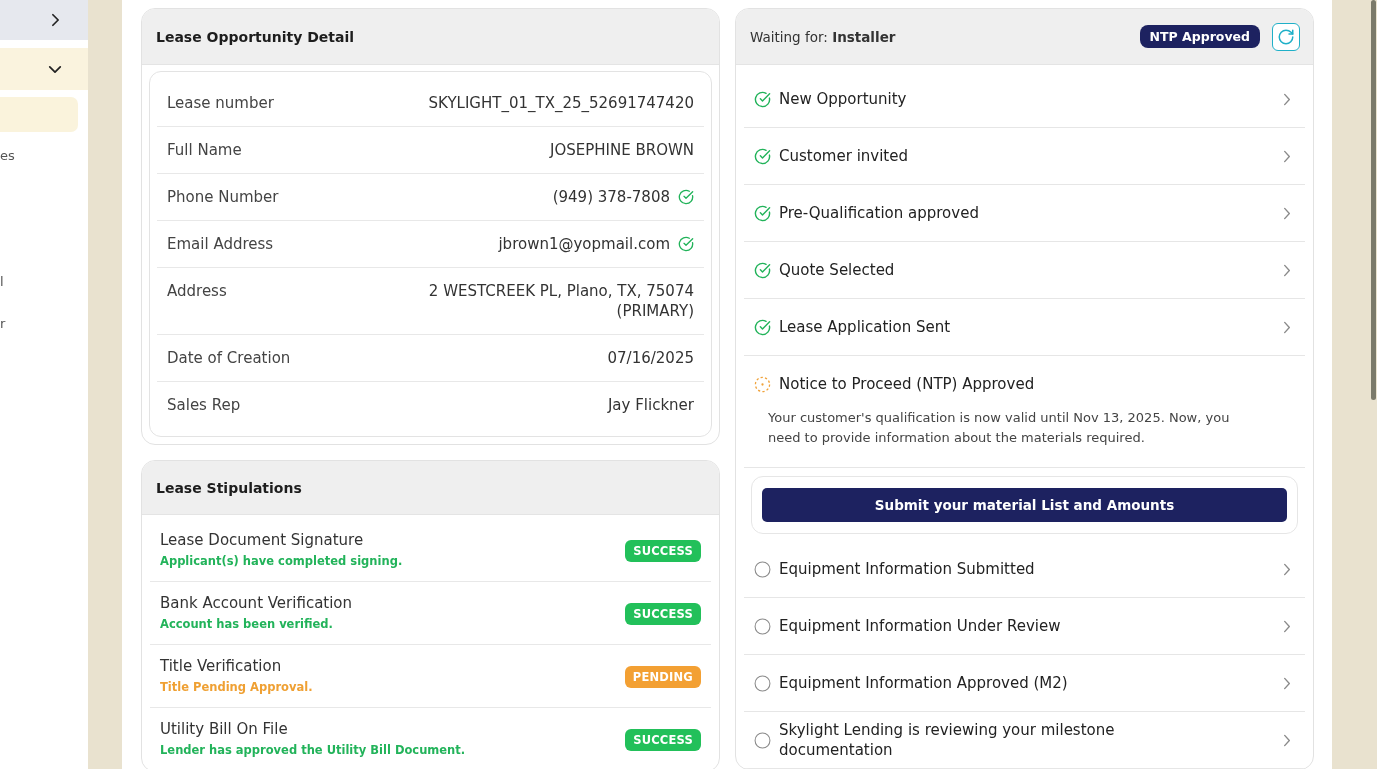  I want to click on step-label: Lease Application Sent, so click(971, 327).